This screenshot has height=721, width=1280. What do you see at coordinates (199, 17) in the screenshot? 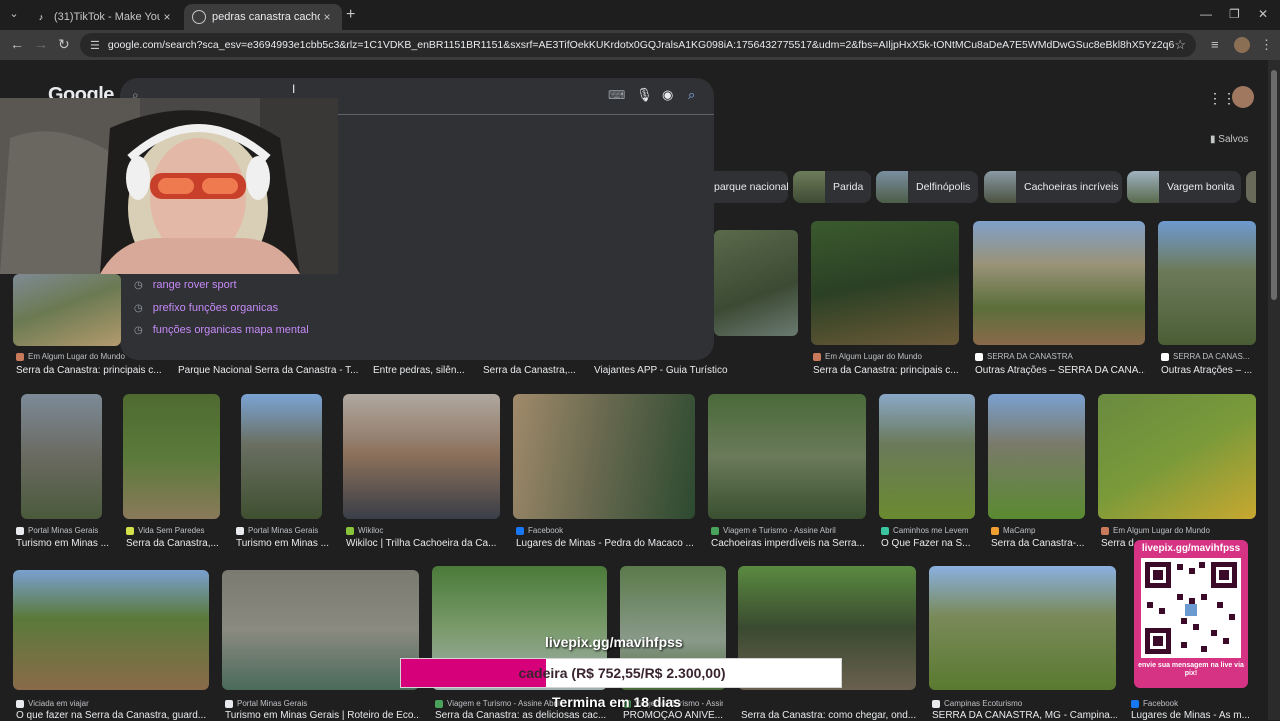
I see `google-icon` at bounding box center [199, 17].